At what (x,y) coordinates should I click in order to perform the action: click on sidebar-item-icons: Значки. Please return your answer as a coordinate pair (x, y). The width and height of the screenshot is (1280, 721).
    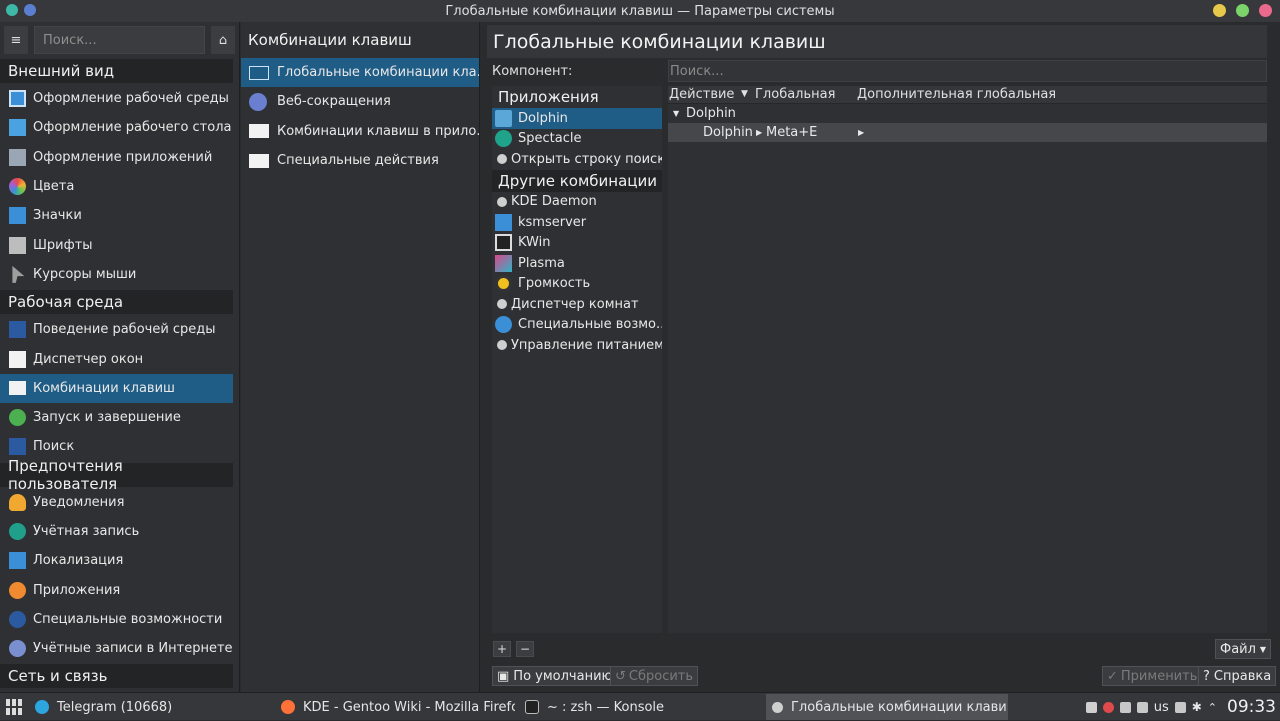
    Looking at the image, I should click on (116, 215).